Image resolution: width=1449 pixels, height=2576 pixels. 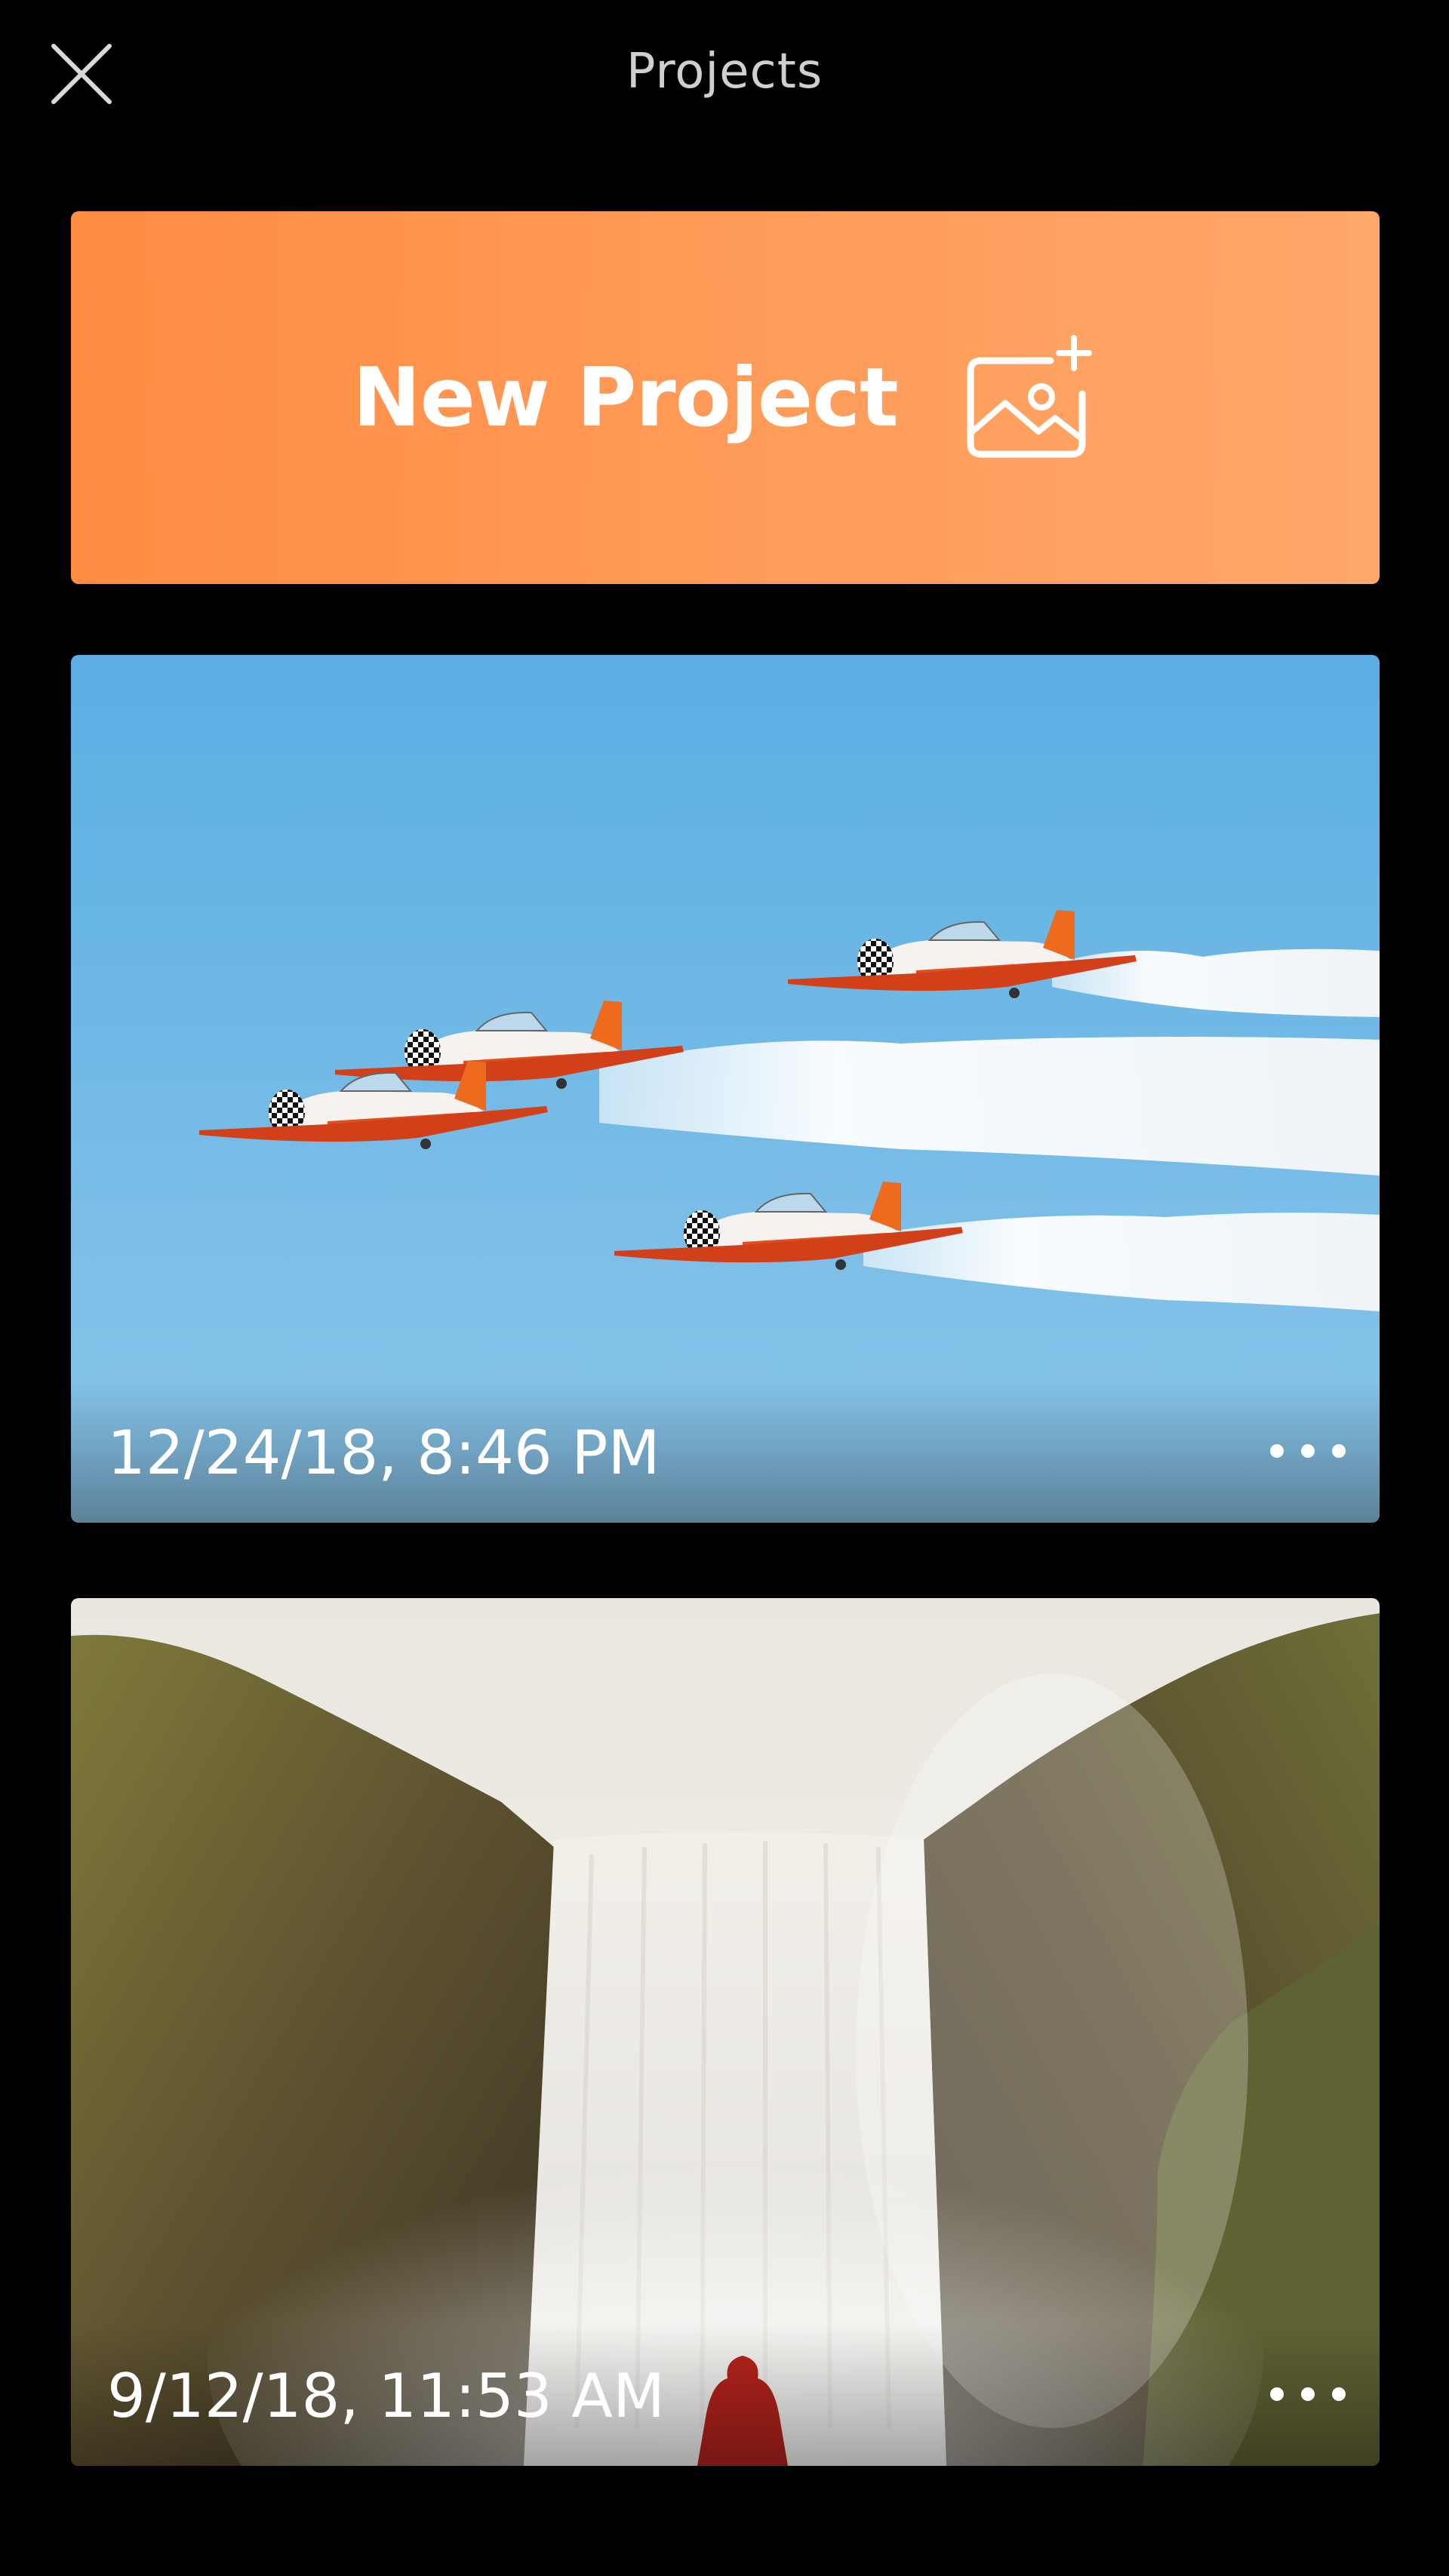 I want to click on header-bar: Projects, so click(x=724, y=71).